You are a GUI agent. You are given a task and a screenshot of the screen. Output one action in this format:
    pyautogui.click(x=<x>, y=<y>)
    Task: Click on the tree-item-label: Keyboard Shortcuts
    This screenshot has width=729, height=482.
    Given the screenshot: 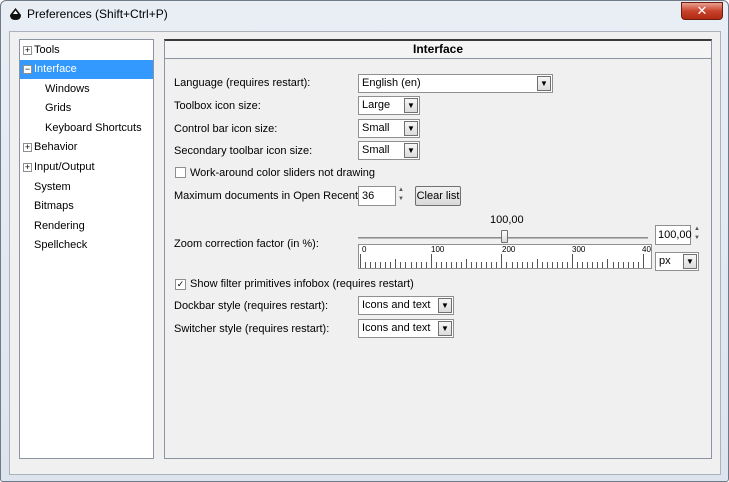 What is the action you would take?
    pyautogui.click(x=93, y=128)
    